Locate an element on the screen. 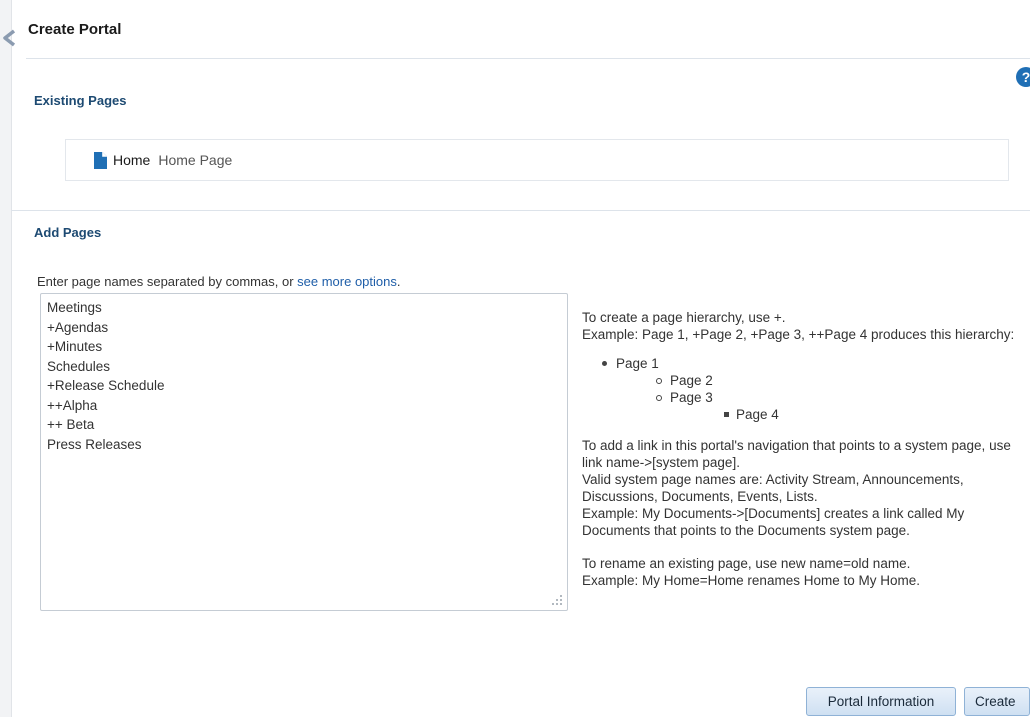  add-pages-heading: Add Pages is located at coordinates (68, 232).